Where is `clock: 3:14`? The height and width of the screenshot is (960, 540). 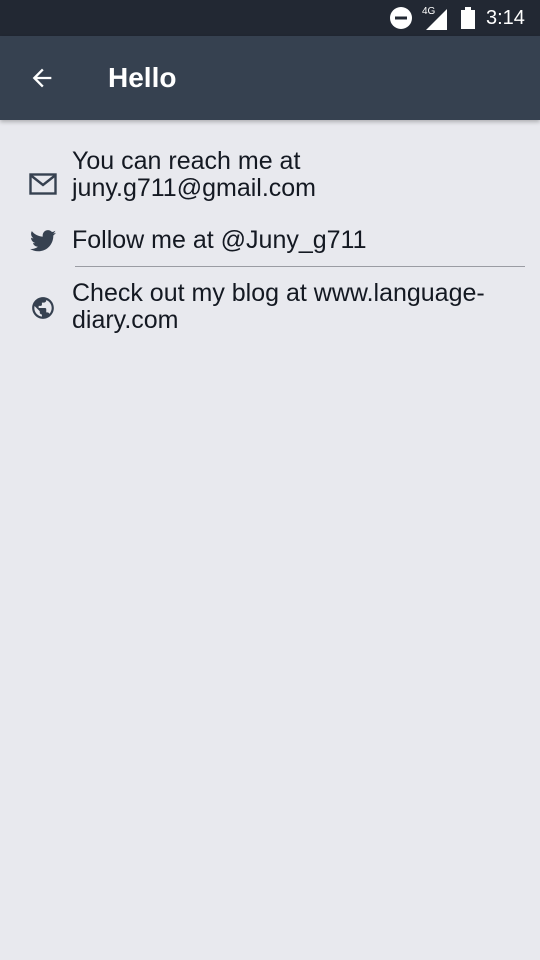 clock: 3:14 is located at coordinates (505, 17).